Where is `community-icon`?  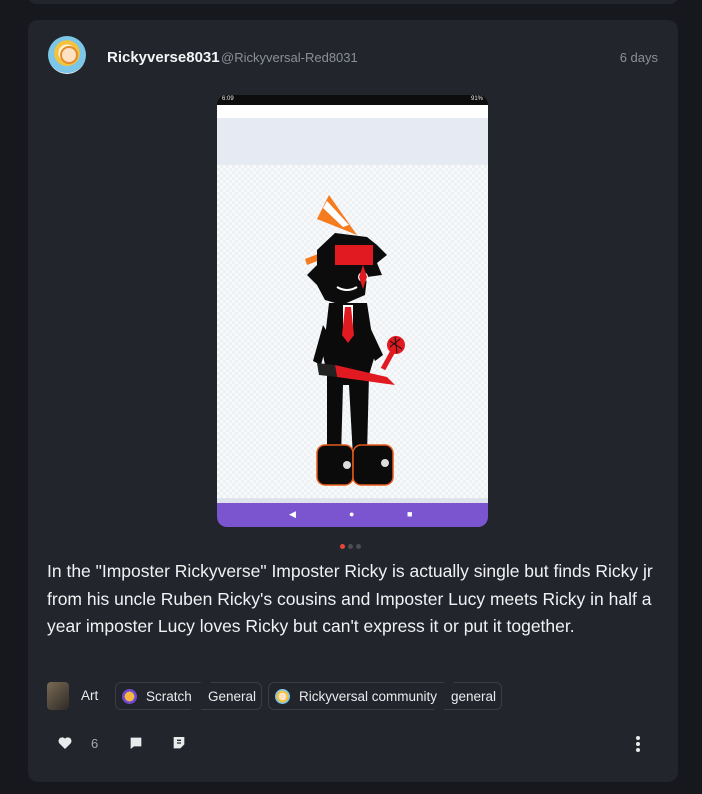 community-icon is located at coordinates (282, 696).